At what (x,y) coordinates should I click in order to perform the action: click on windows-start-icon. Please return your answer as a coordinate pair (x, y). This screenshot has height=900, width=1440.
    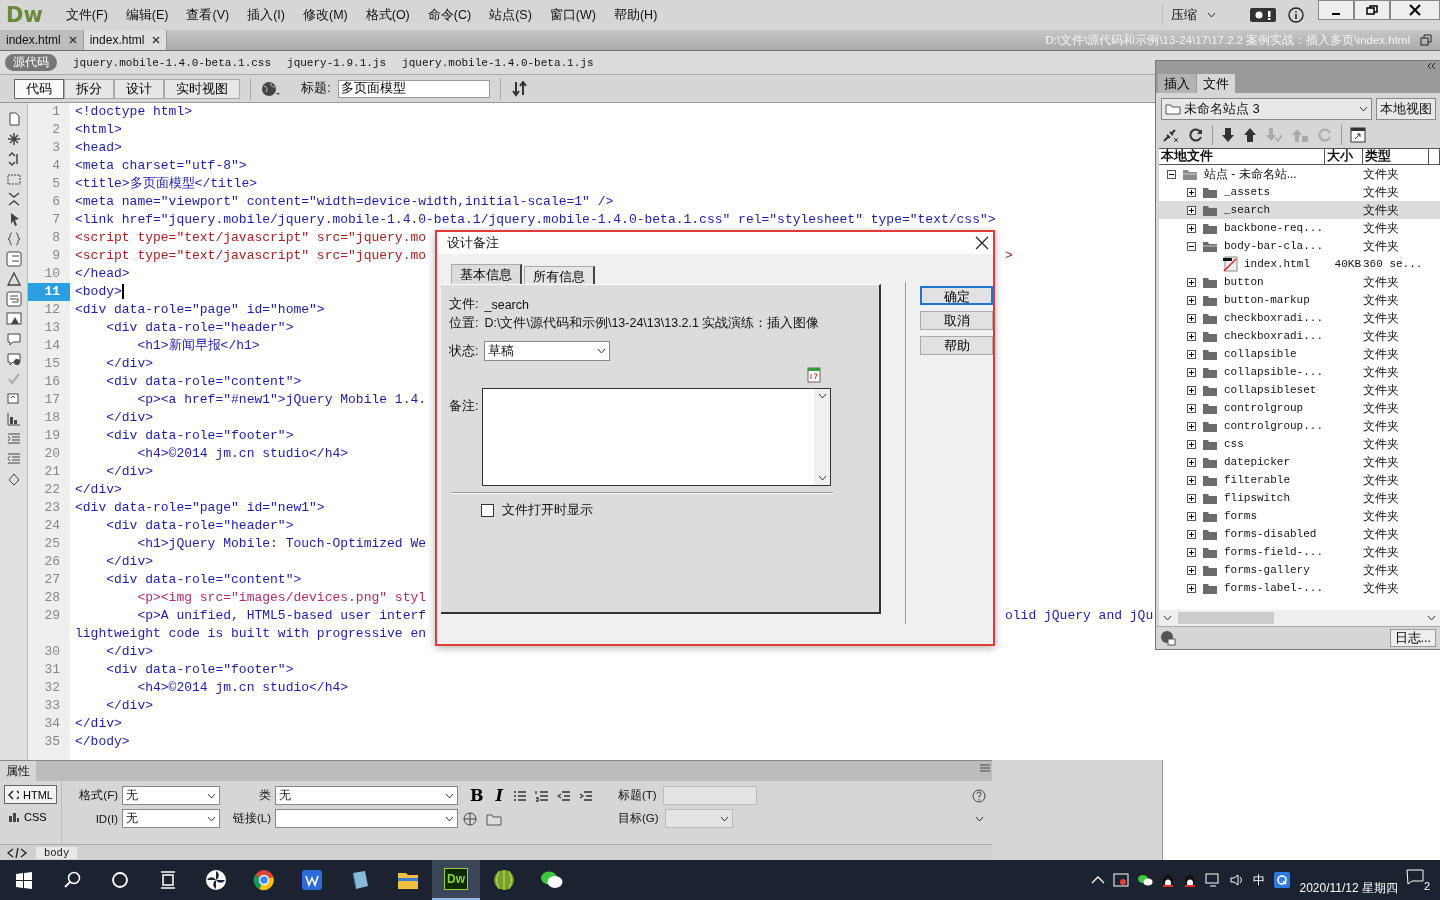
    Looking at the image, I should click on (24, 880).